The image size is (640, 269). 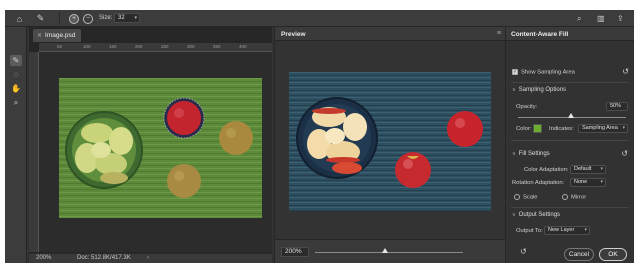 I want to click on document-size: Doc: 512.8K/417.3K, so click(x=104, y=258).